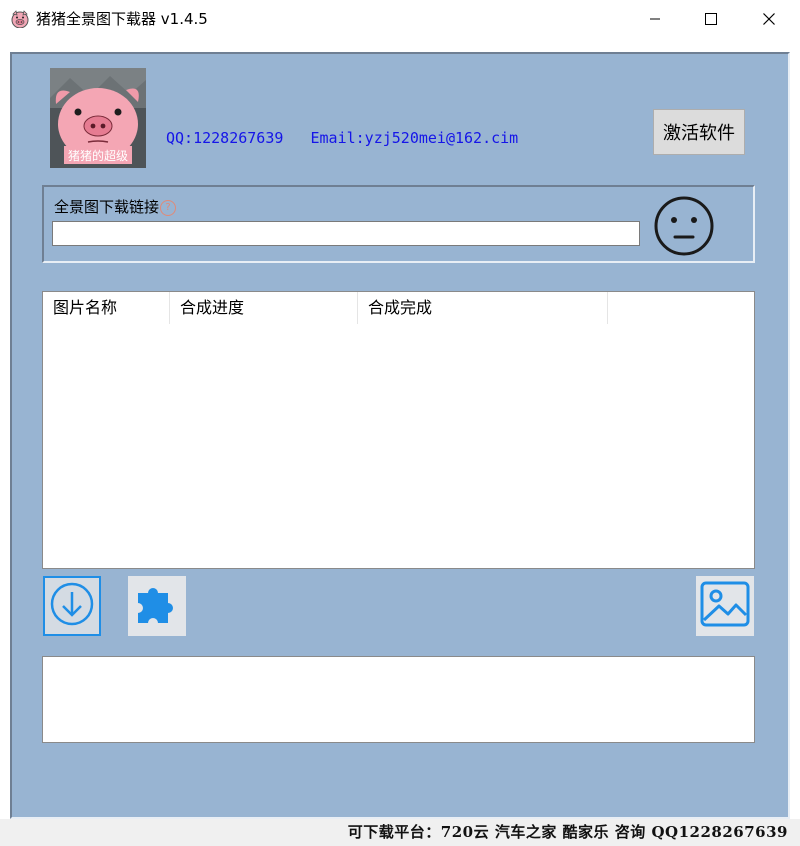 This screenshot has height=846, width=800. Describe the element at coordinates (400, 19) in the screenshot. I see `title-bar: 猪猪全景图下载器 v1.4.5` at that location.